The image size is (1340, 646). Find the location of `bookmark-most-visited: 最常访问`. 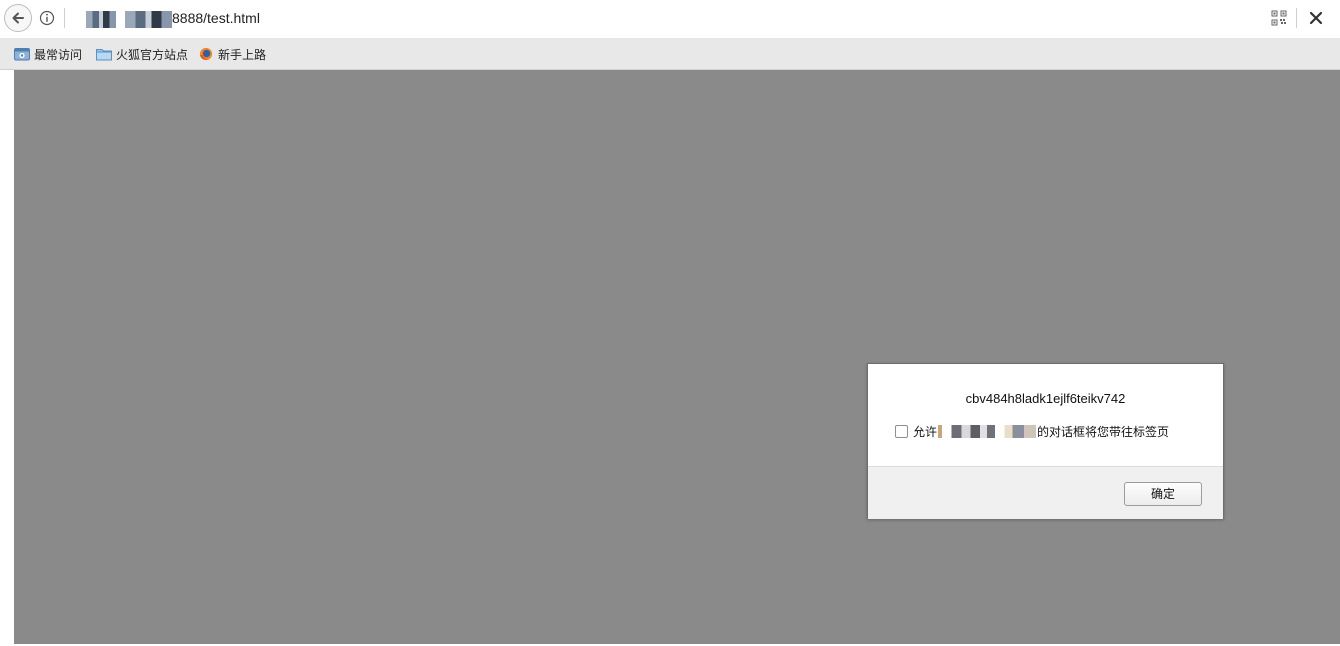

bookmark-most-visited: 最常访问 is located at coordinates (48, 54).